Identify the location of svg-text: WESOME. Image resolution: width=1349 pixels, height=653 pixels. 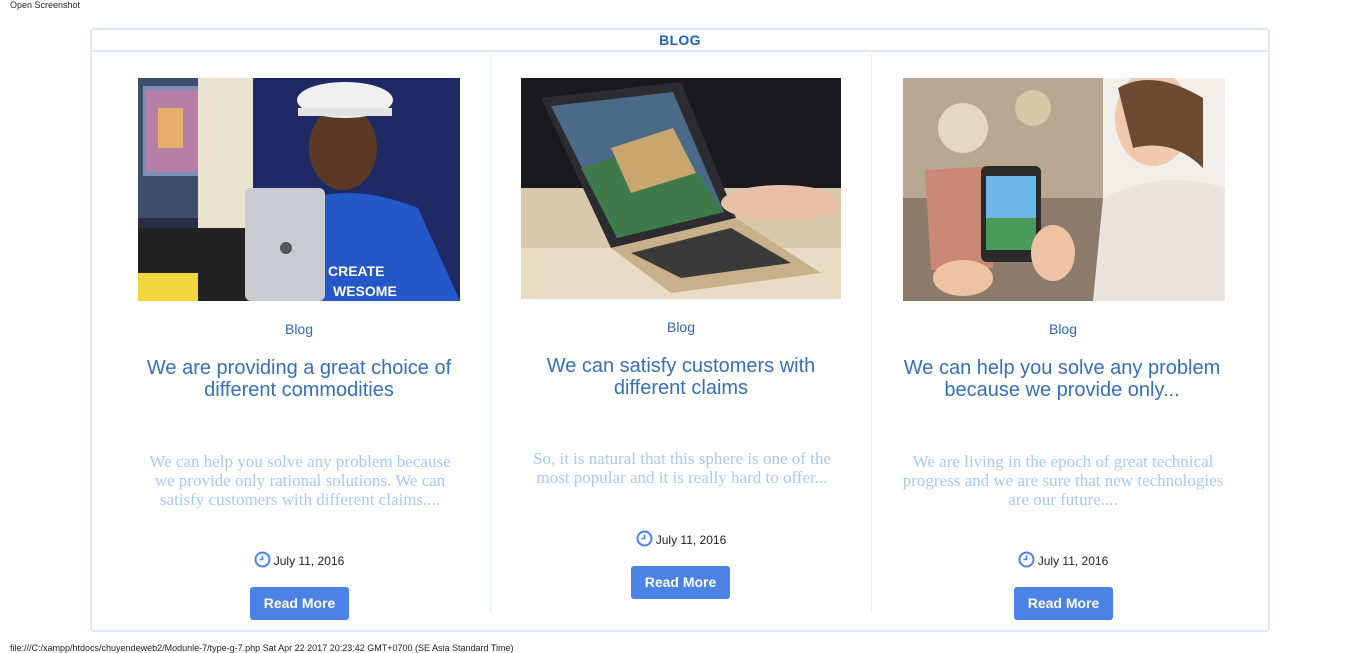
(365, 291).